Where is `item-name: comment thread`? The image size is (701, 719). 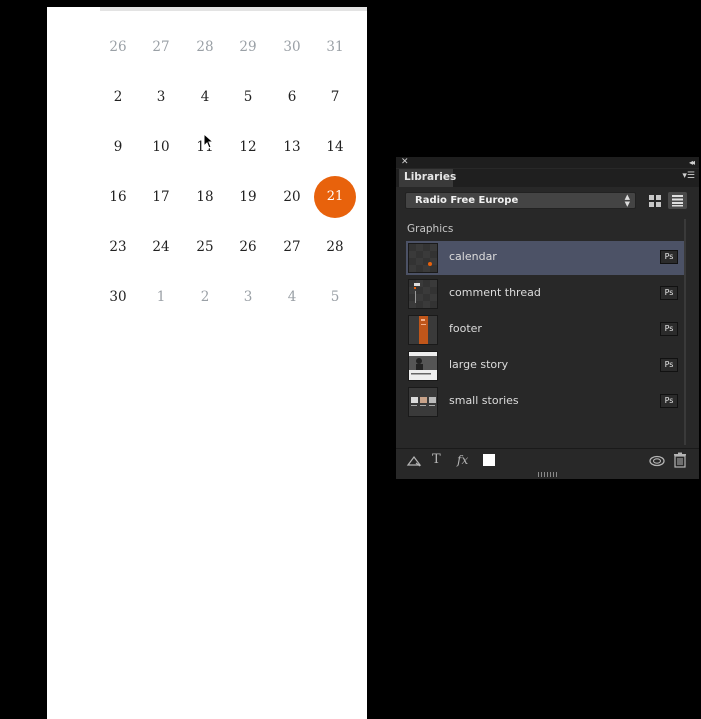 item-name: comment thread is located at coordinates (495, 292).